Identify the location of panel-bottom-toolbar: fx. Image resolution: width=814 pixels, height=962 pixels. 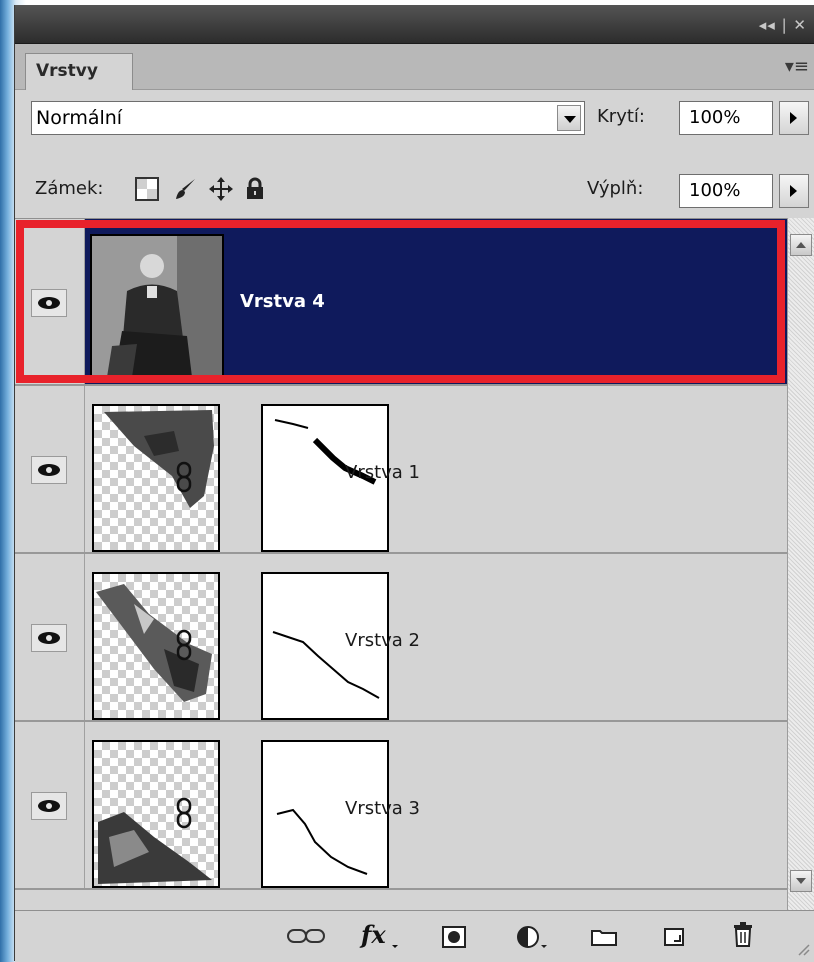
(414, 936).